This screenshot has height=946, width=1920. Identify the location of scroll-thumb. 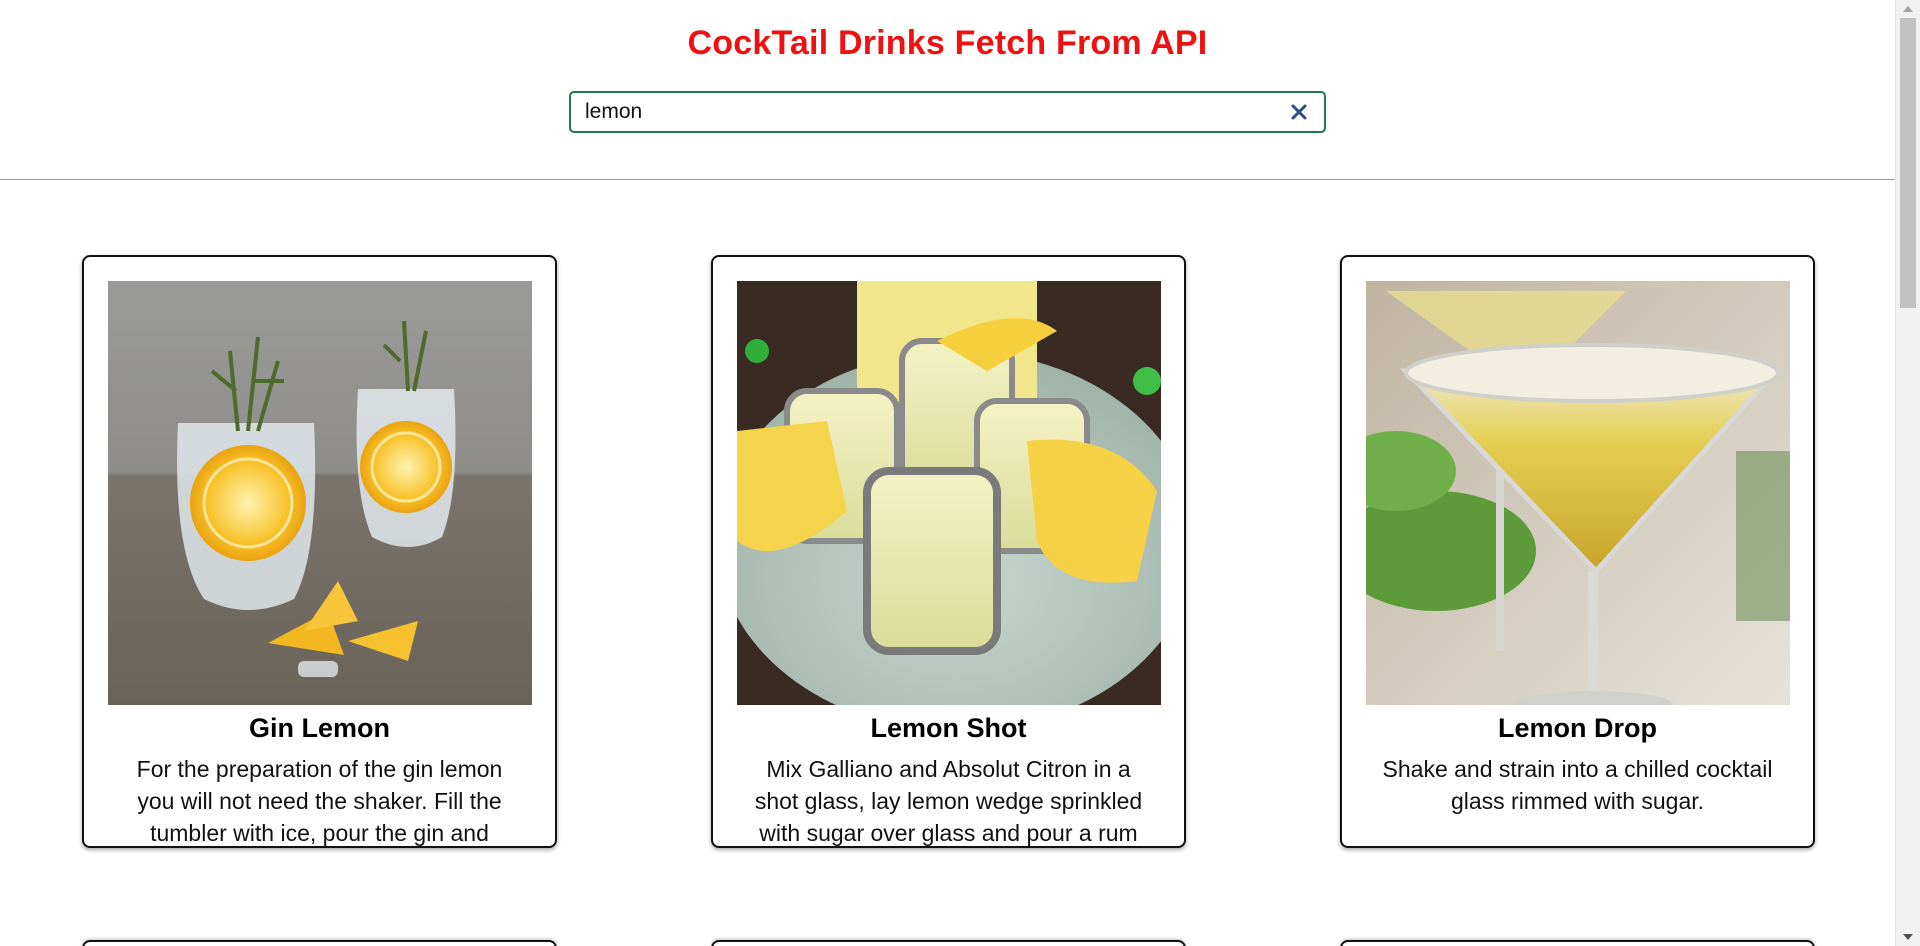
(1908, 163).